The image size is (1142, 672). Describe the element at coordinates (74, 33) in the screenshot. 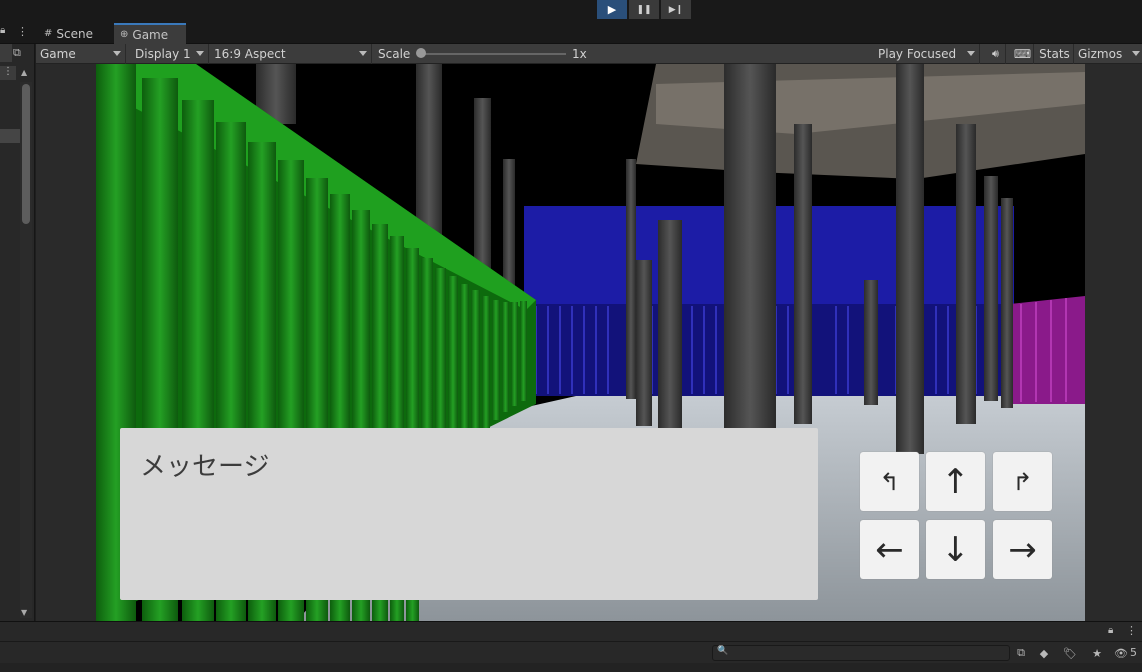

I see `tab-label: Scene` at that location.